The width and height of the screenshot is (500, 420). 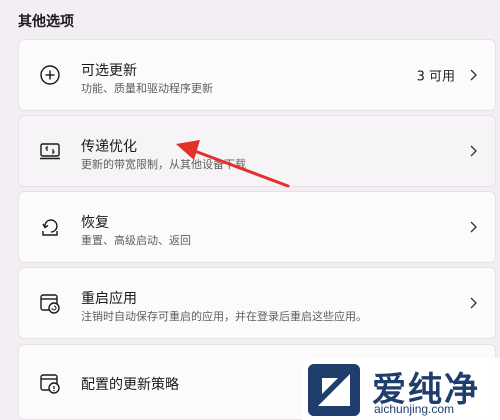 I want to click on plus-circle-icon, so click(x=50, y=75).